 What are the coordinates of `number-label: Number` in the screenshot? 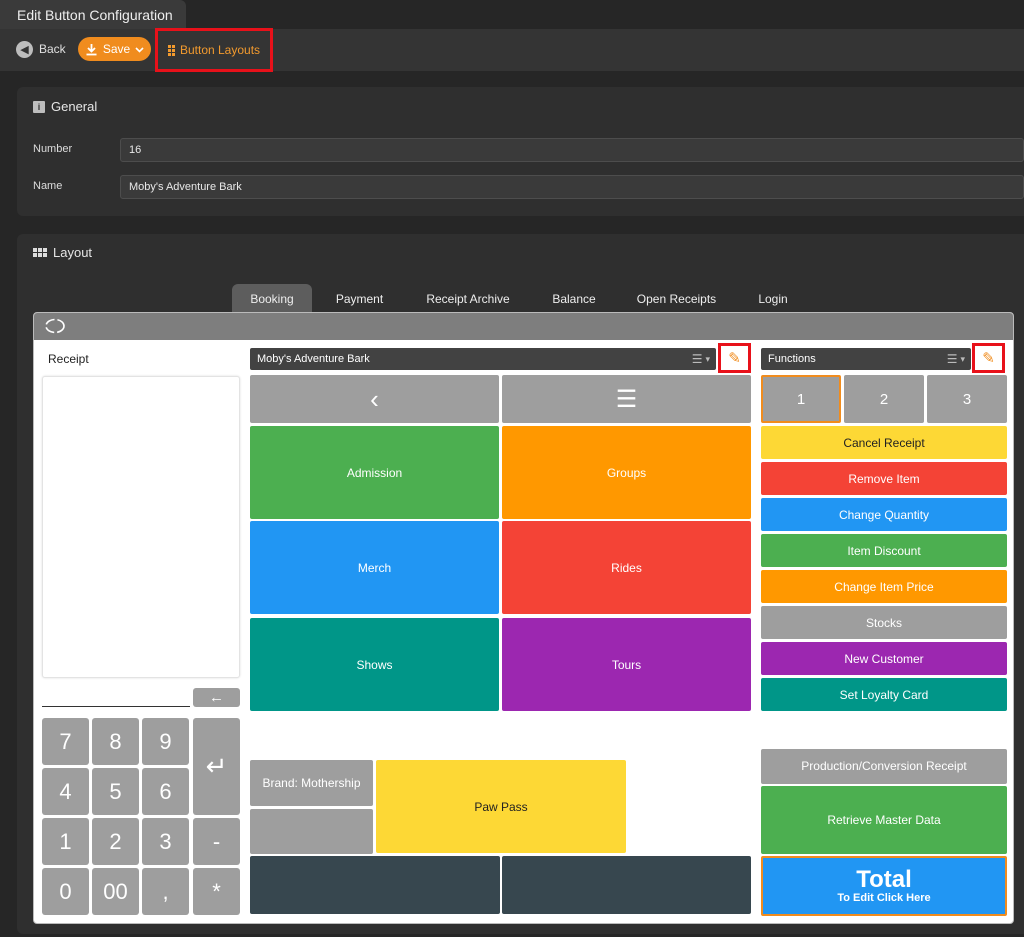 It's located at (53, 149).